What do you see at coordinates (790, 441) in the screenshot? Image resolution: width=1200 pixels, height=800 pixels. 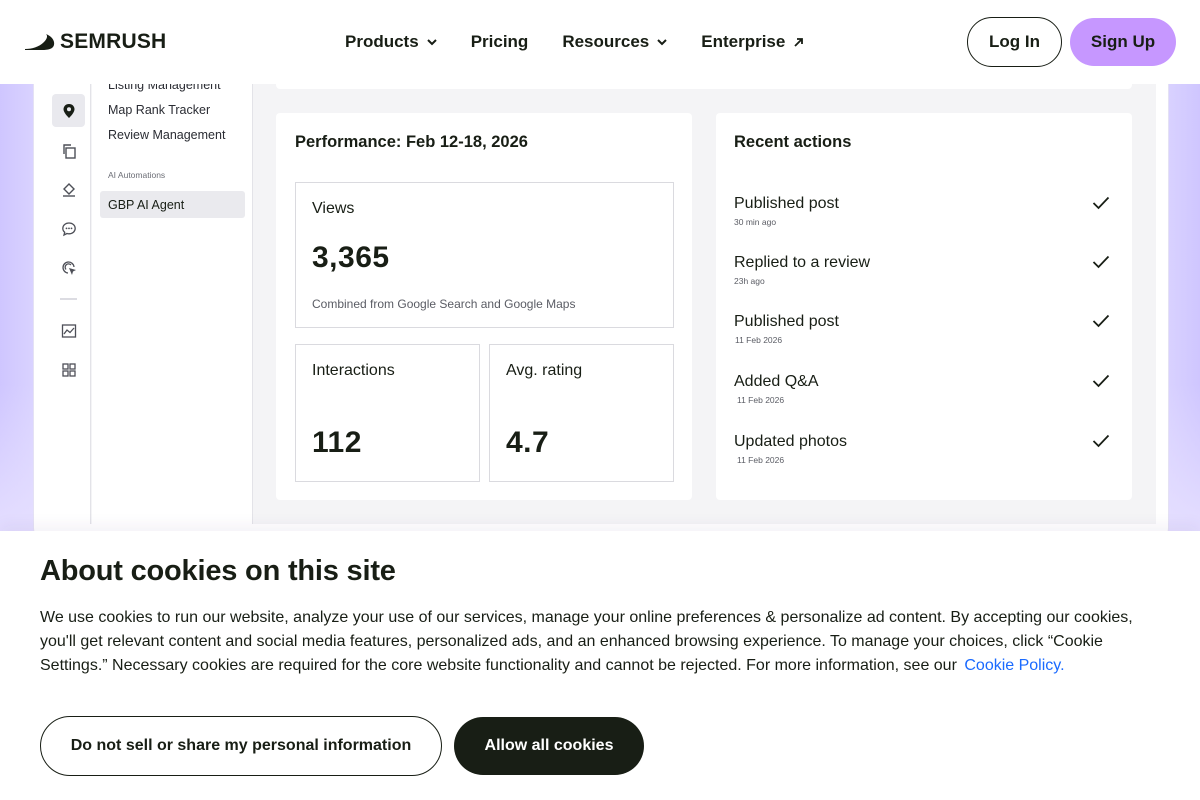 I see `action-title: Updated photos` at bounding box center [790, 441].